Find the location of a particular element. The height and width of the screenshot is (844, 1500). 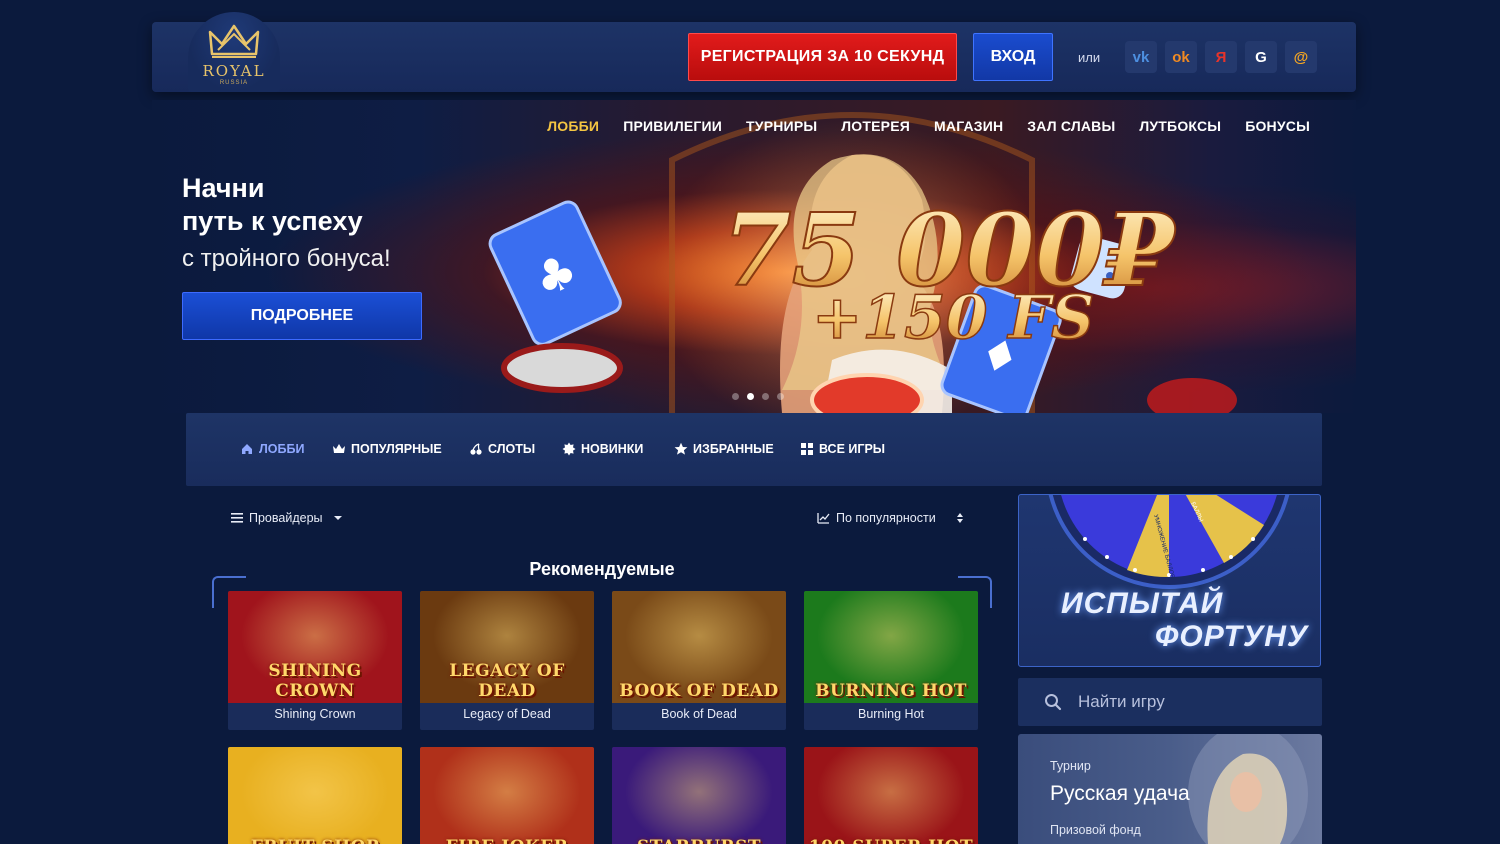

game-thumbnail: FRUIT SHOP is located at coordinates (315, 795).